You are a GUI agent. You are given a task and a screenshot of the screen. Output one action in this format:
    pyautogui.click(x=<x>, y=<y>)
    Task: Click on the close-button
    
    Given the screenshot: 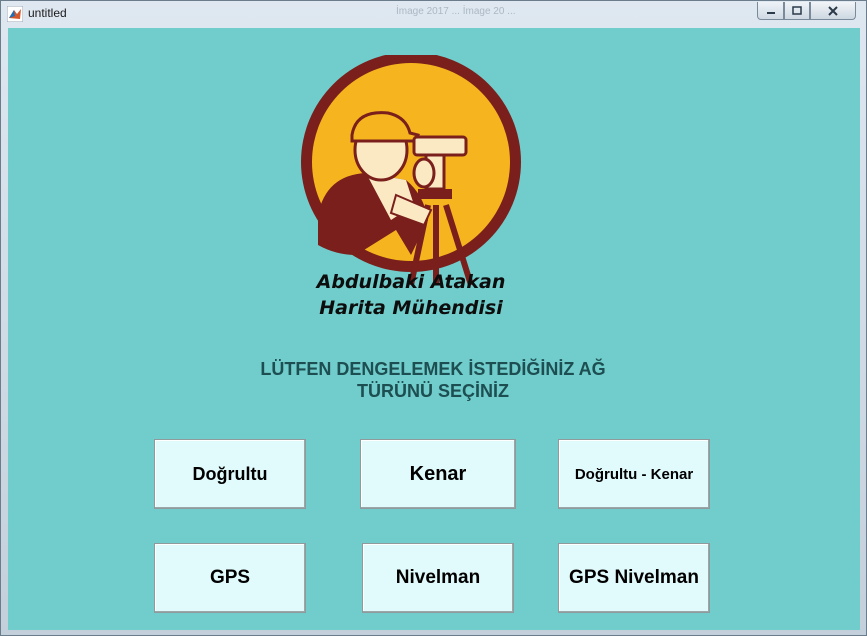 What is the action you would take?
    pyautogui.click(x=833, y=11)
    